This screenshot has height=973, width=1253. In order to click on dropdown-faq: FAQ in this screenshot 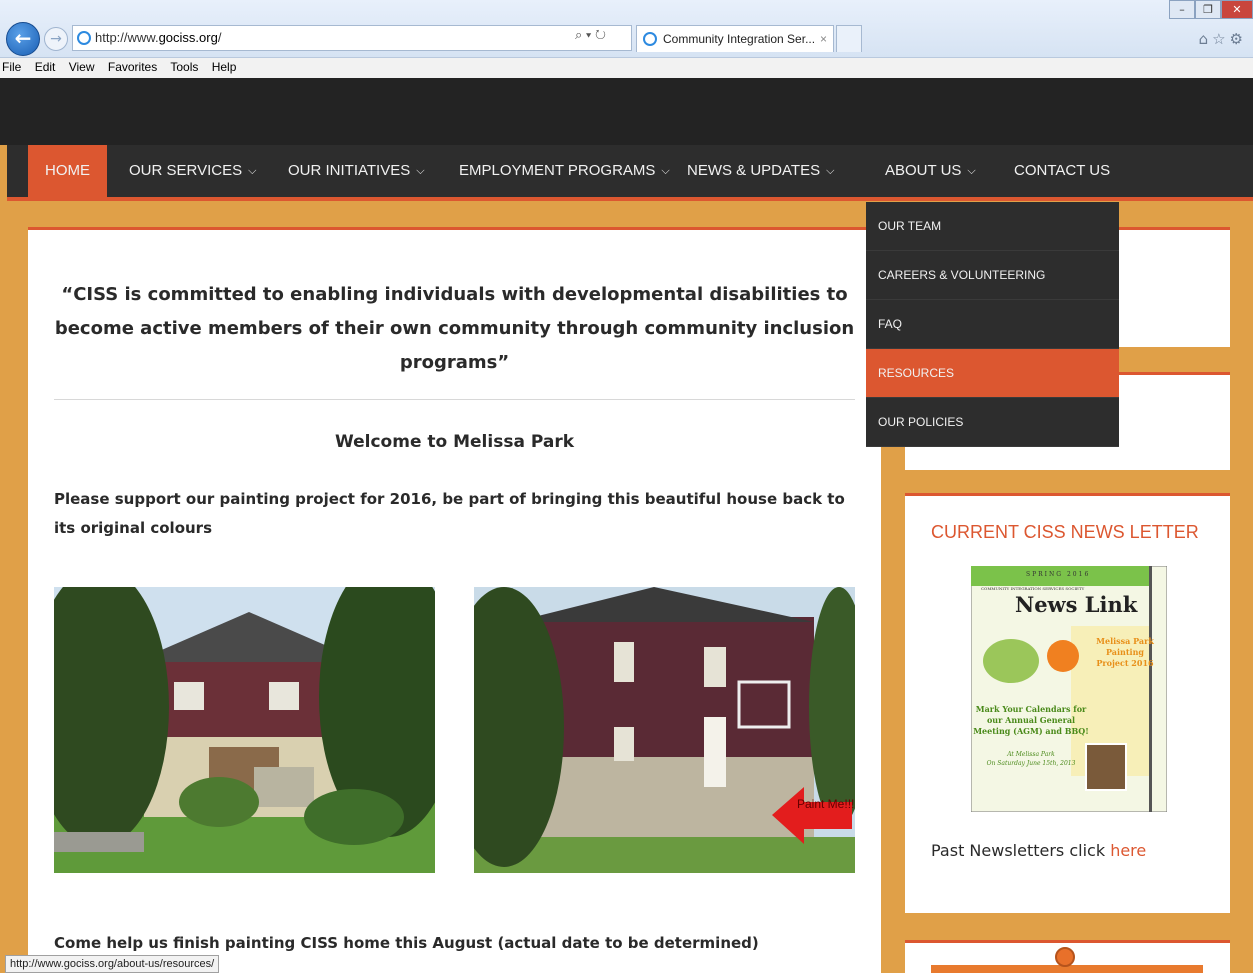, I will do `click(992, 324)`.